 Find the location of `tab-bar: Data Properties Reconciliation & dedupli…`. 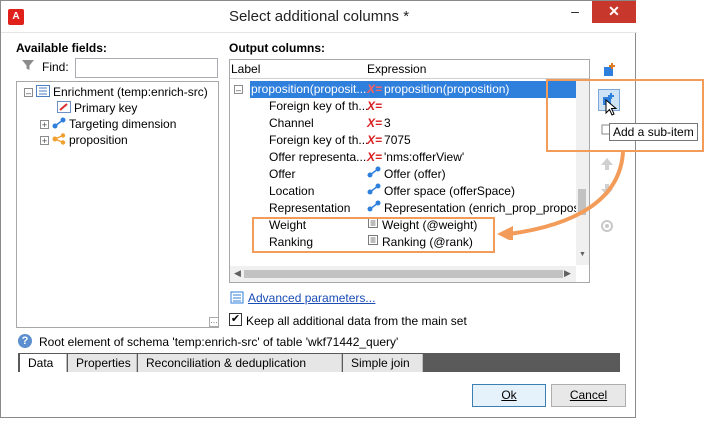

tab-bar: Data Properties Reconciliation & dedupli… is located at coordinates (319, 362).